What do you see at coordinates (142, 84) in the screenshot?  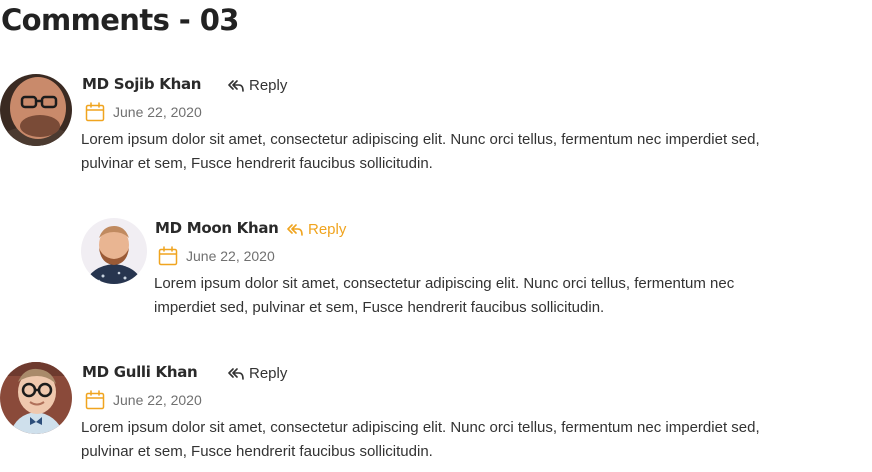 I see `comment-author: MD Sojib Khan` at bounding box center [142, 84].